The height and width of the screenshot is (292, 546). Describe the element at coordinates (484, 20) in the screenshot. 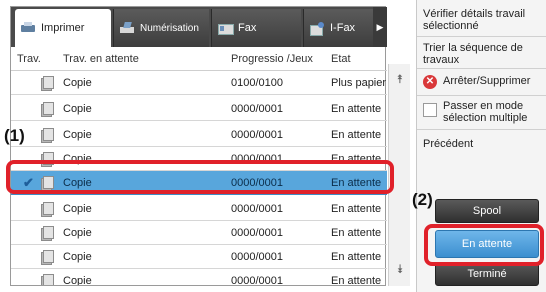

I see `verify-selected-job-button: Vérifier détails travail sélectionné` at that location.